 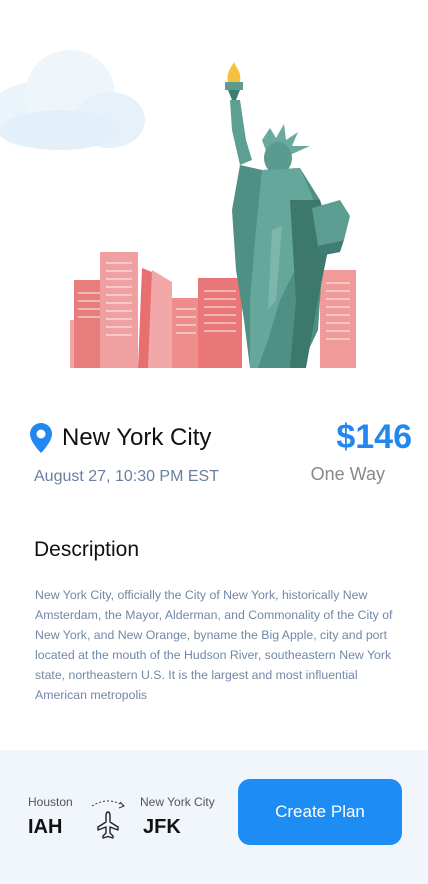 What do you see at coordinates (108, 819) in the screenshot?
I see `airplane-icon` at bounding box center [108, 819].